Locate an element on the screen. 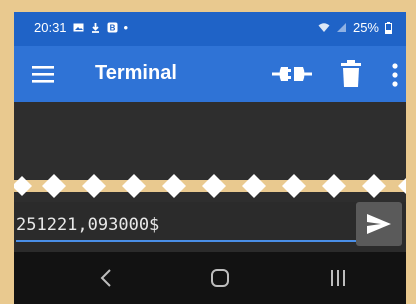 Image resolution: width=416 pixels, height=304 pixels. command-input-text: 251221,093000$ is located at coordinates (87, 225).